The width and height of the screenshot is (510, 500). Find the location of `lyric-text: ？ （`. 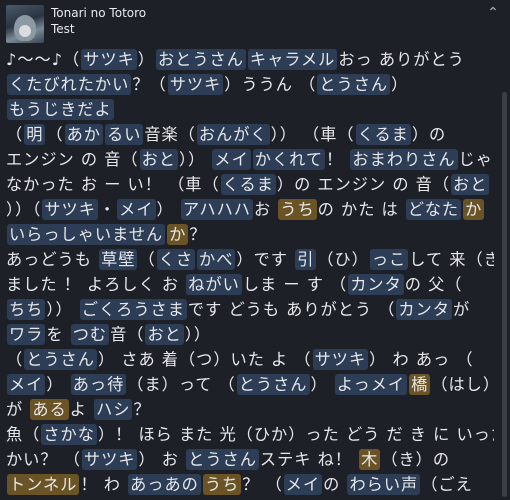

lyric-text: ？ （ is located at coordinates (262, 484).